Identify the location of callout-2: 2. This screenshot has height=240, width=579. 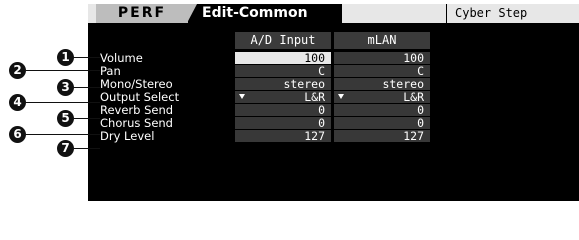
(17, 70).